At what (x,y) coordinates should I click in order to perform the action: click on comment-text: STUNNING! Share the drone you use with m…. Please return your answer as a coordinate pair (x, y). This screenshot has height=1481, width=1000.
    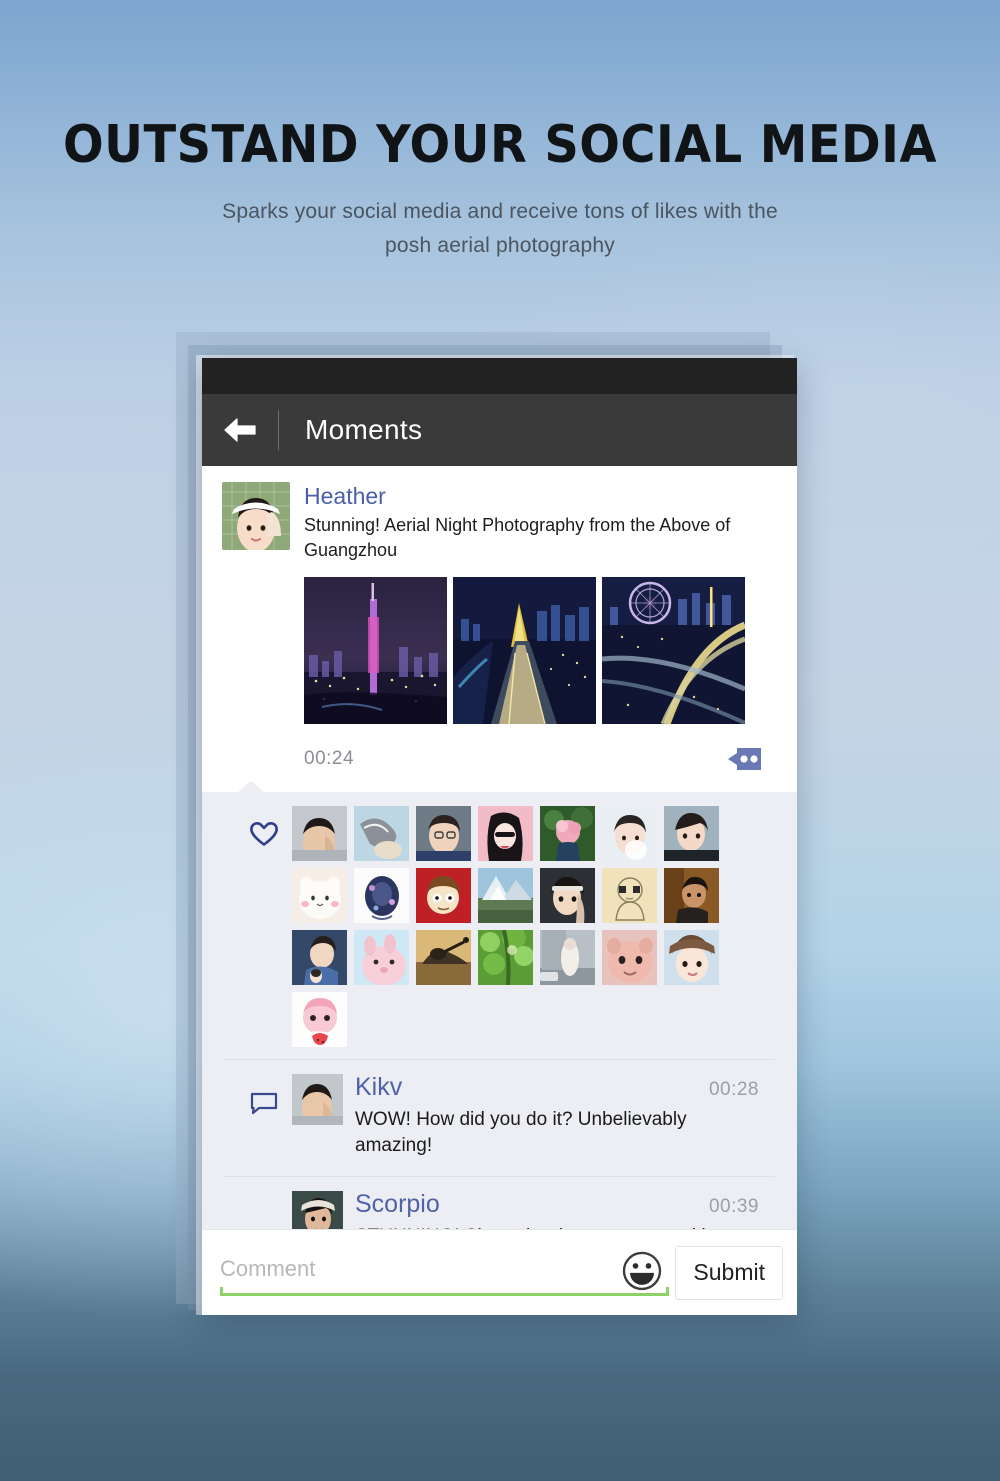
    Looking at the image, I should click on (557, 1226).